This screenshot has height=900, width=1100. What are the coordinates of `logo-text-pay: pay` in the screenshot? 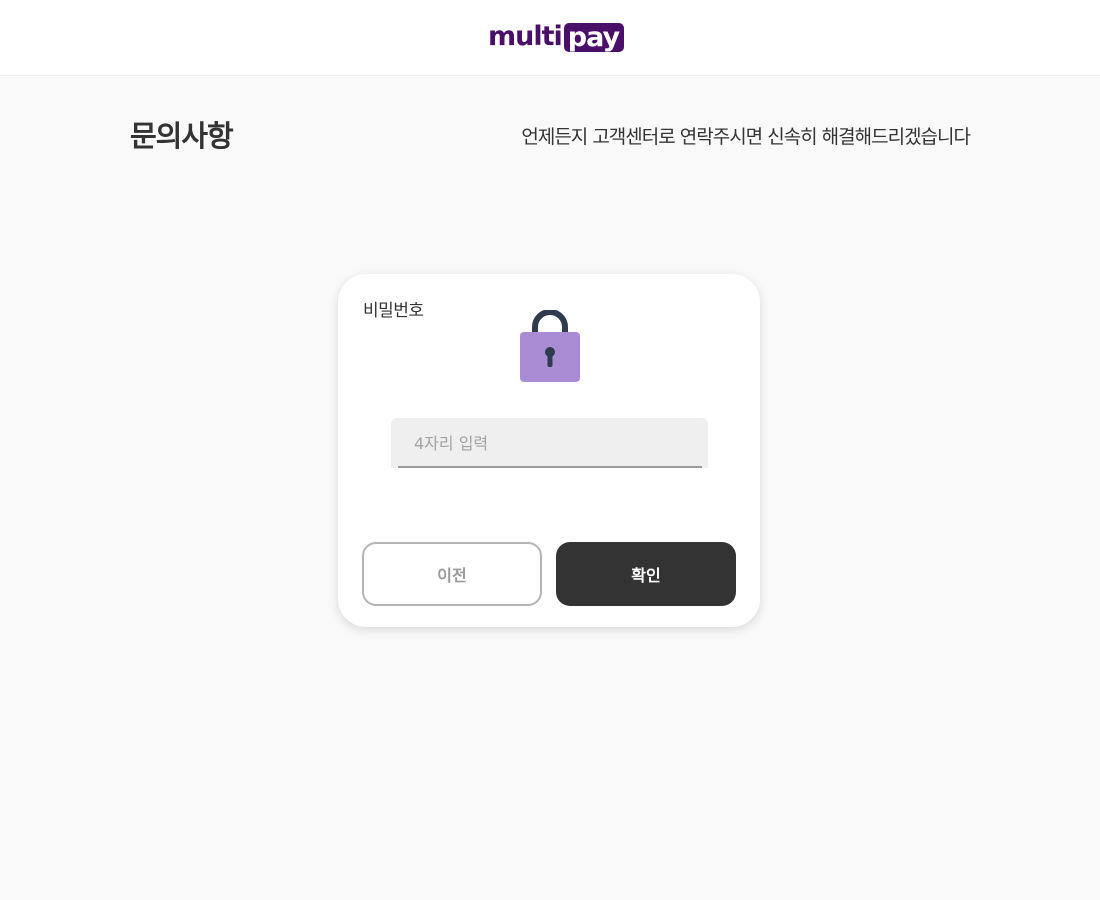 It's located at (594, 37).